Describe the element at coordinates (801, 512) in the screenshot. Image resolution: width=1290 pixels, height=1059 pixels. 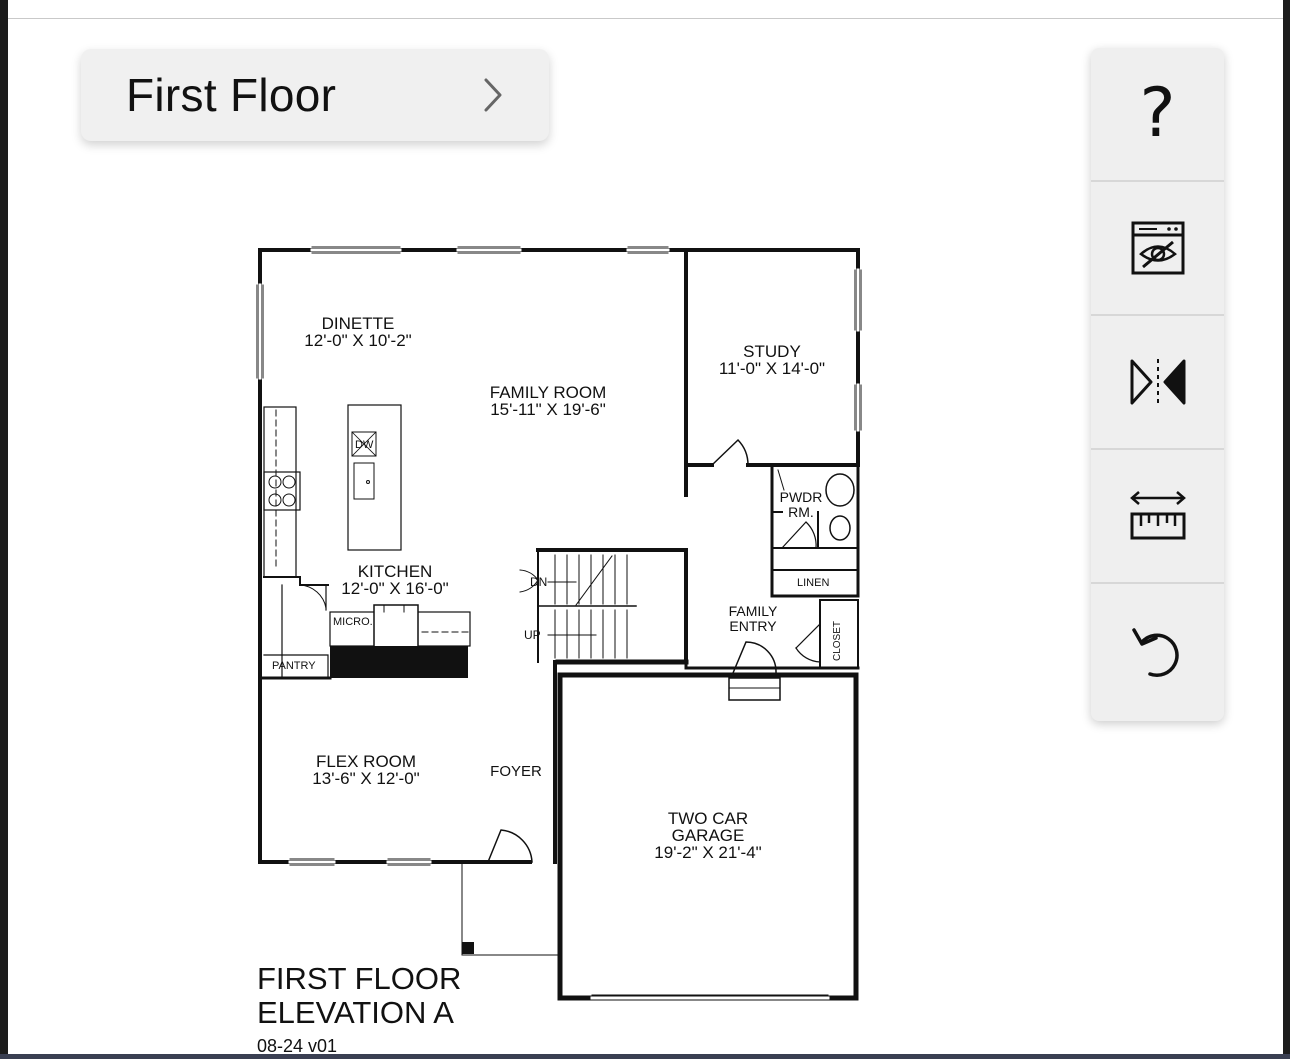
I see `room-pwdr-line2: RM.` at that location.